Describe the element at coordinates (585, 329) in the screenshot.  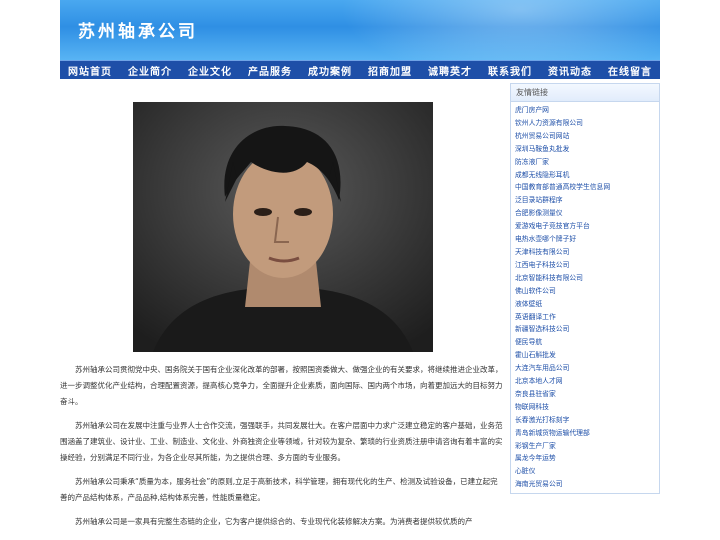
I see `friend-link: 新疆智选科技公司` at that location.